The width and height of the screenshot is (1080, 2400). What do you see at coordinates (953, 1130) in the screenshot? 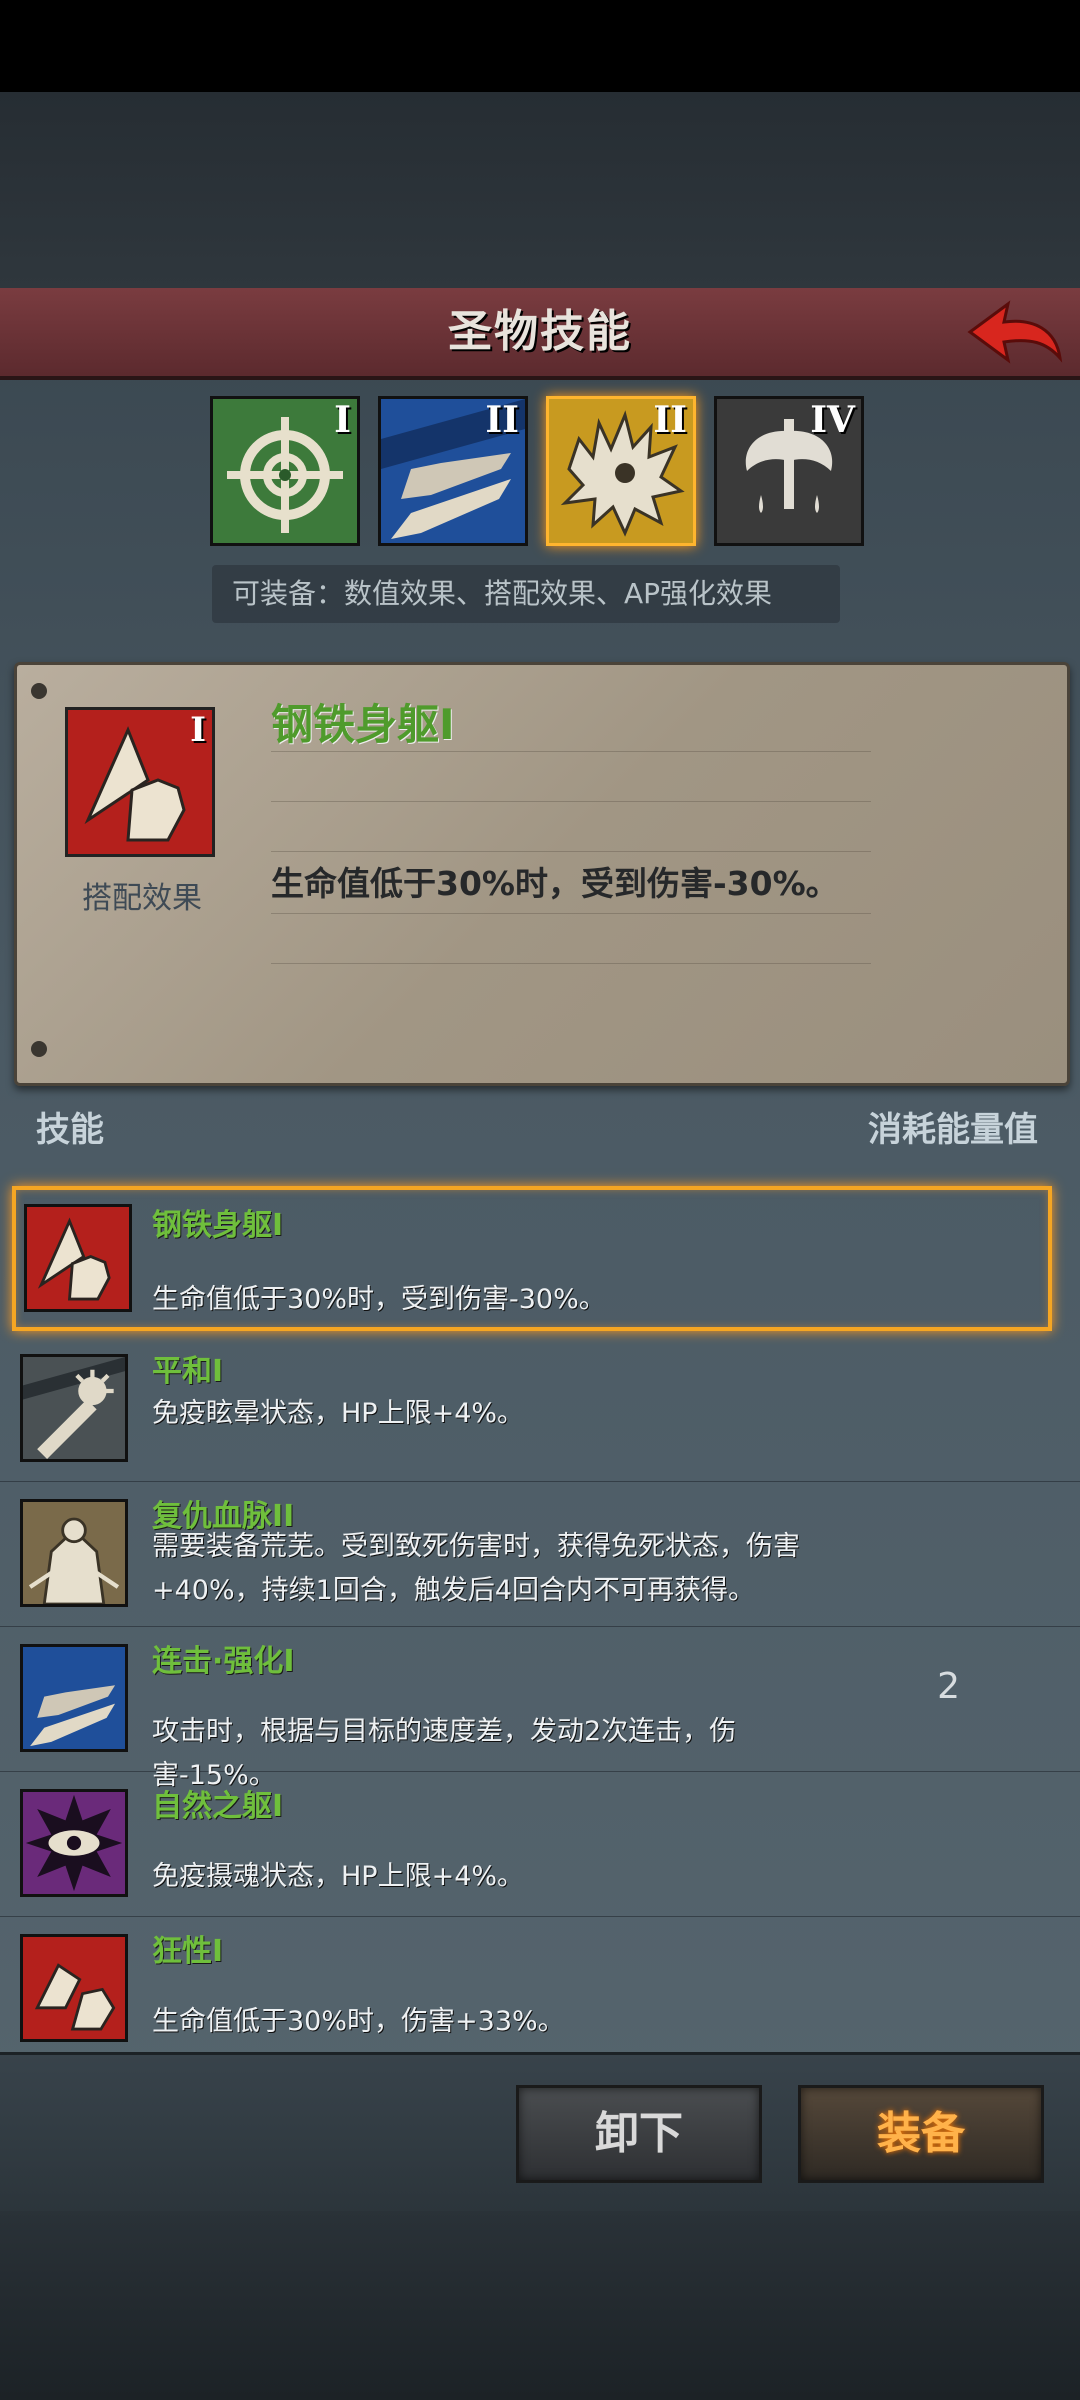
I see `column-cost-label: 消耗能量值` at bounding box center [953, 1130].